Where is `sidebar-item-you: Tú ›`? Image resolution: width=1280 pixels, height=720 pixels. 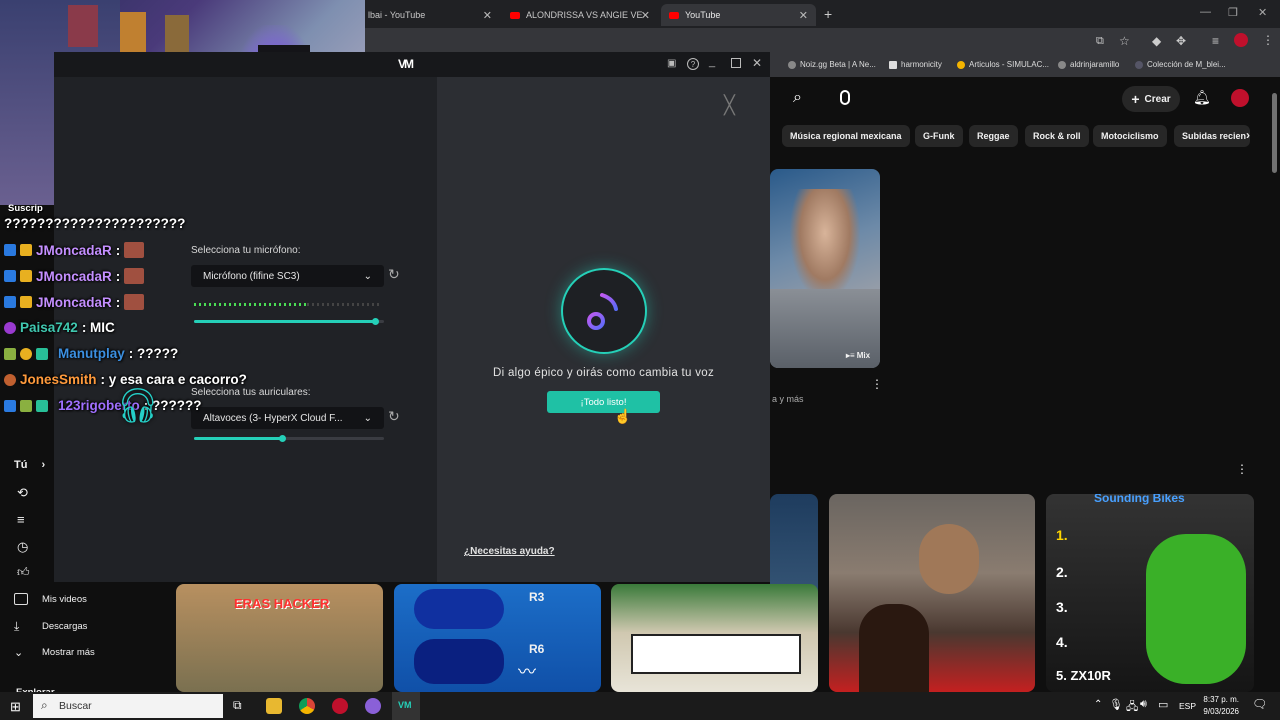 sidebar-item-you: Tú › is located at coordinates (29, 465).